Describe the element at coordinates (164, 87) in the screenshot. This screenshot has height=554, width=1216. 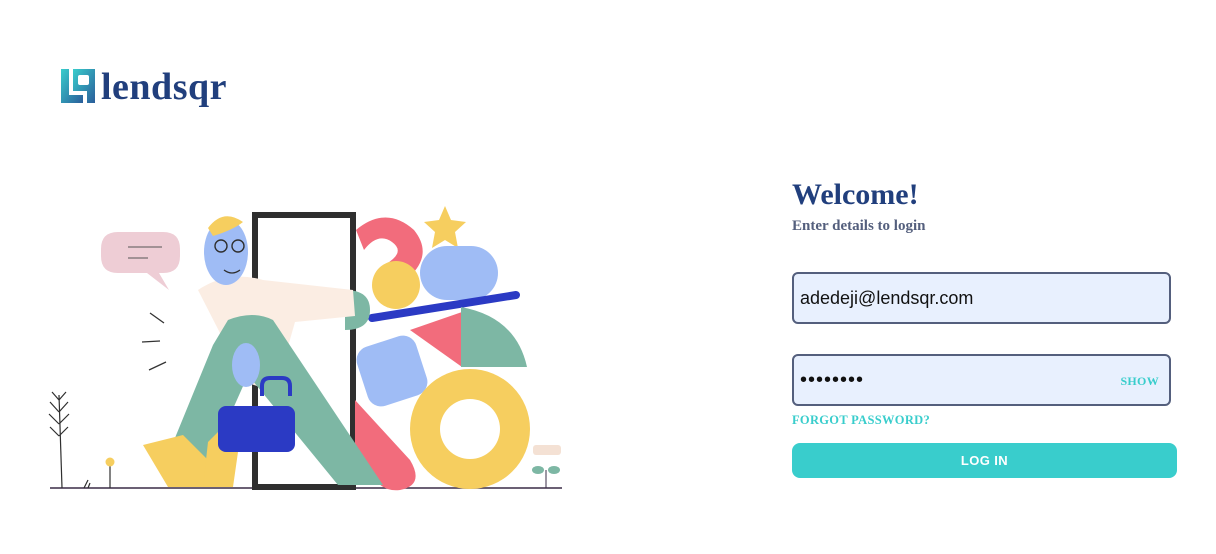
I see `brand-name: lendsqr` at that location.